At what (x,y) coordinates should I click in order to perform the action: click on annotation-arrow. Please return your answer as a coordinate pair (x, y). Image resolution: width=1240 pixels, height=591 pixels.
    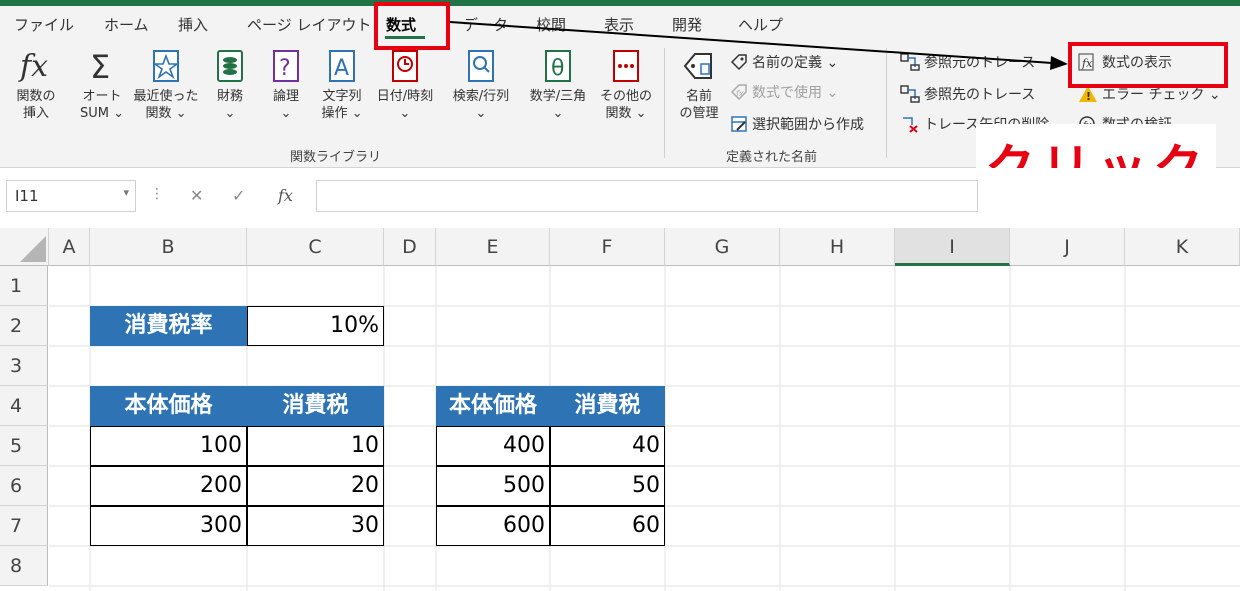
    Looking at the image, I should click on (758, 45).